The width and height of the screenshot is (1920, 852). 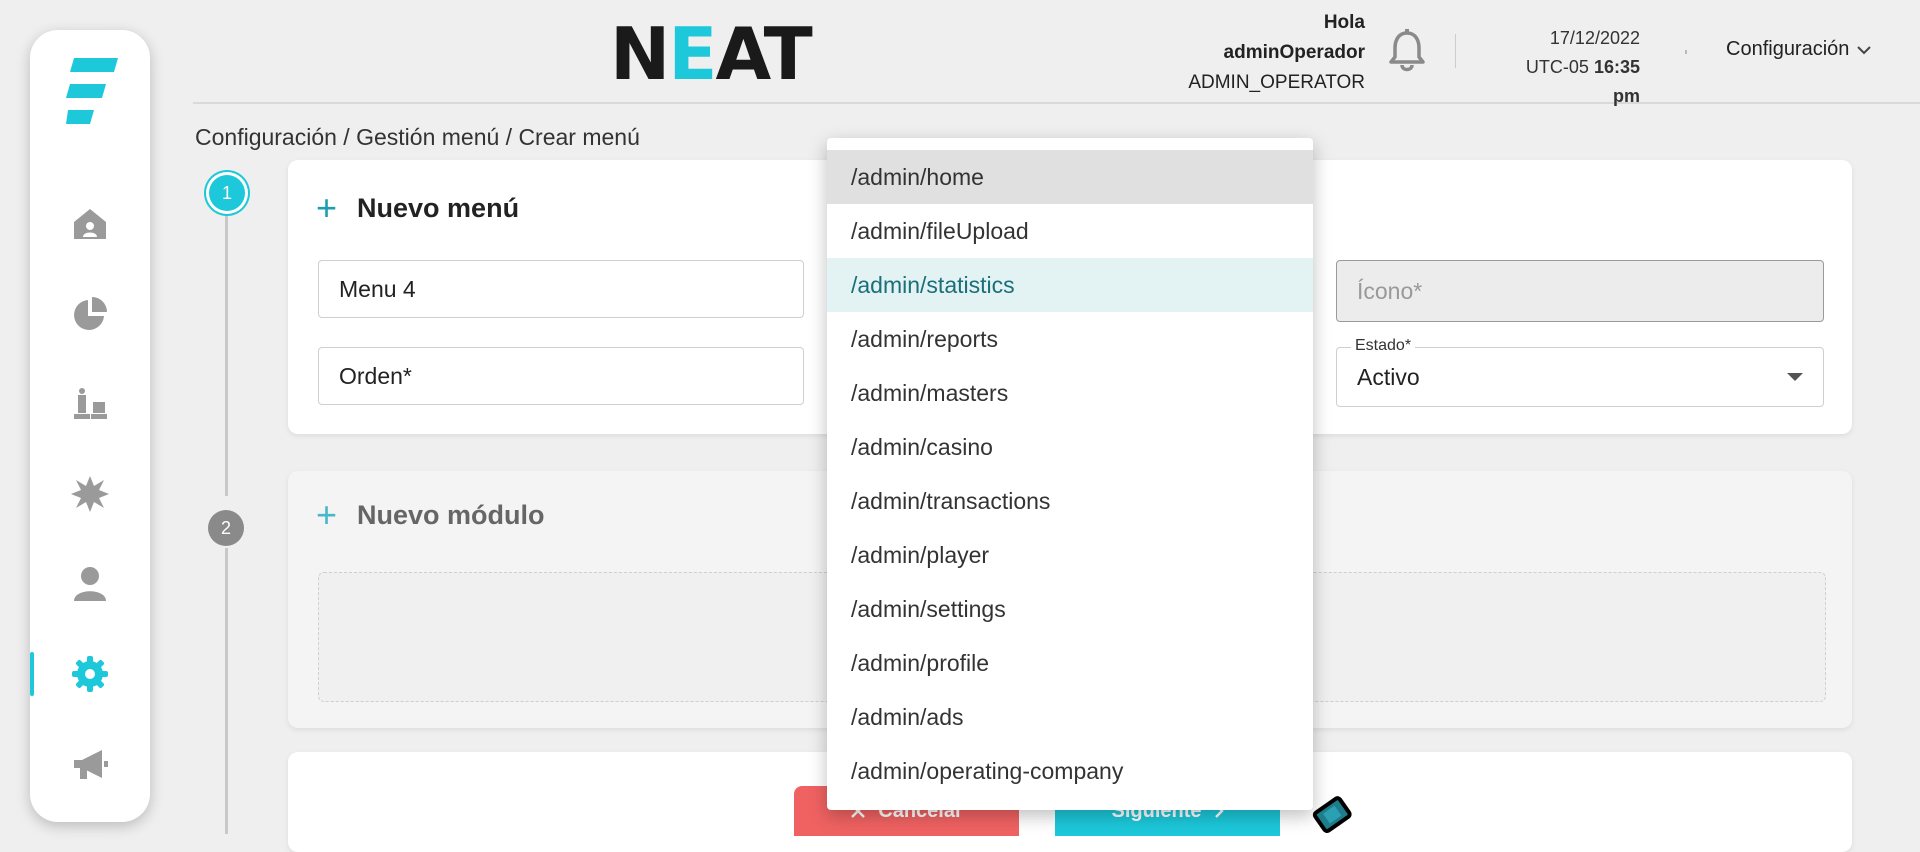 I want to click on new-menu-header: + Nuevo menú, so click(x=417, y=208).